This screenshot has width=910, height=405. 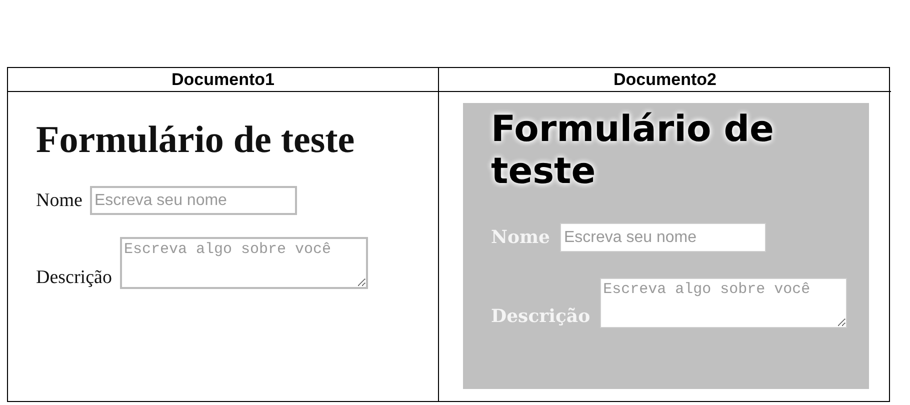 What do you see at coordinates (665, 80) in the screenshot?
I see `column-header: Documento2` at bounding box center [665, 80].